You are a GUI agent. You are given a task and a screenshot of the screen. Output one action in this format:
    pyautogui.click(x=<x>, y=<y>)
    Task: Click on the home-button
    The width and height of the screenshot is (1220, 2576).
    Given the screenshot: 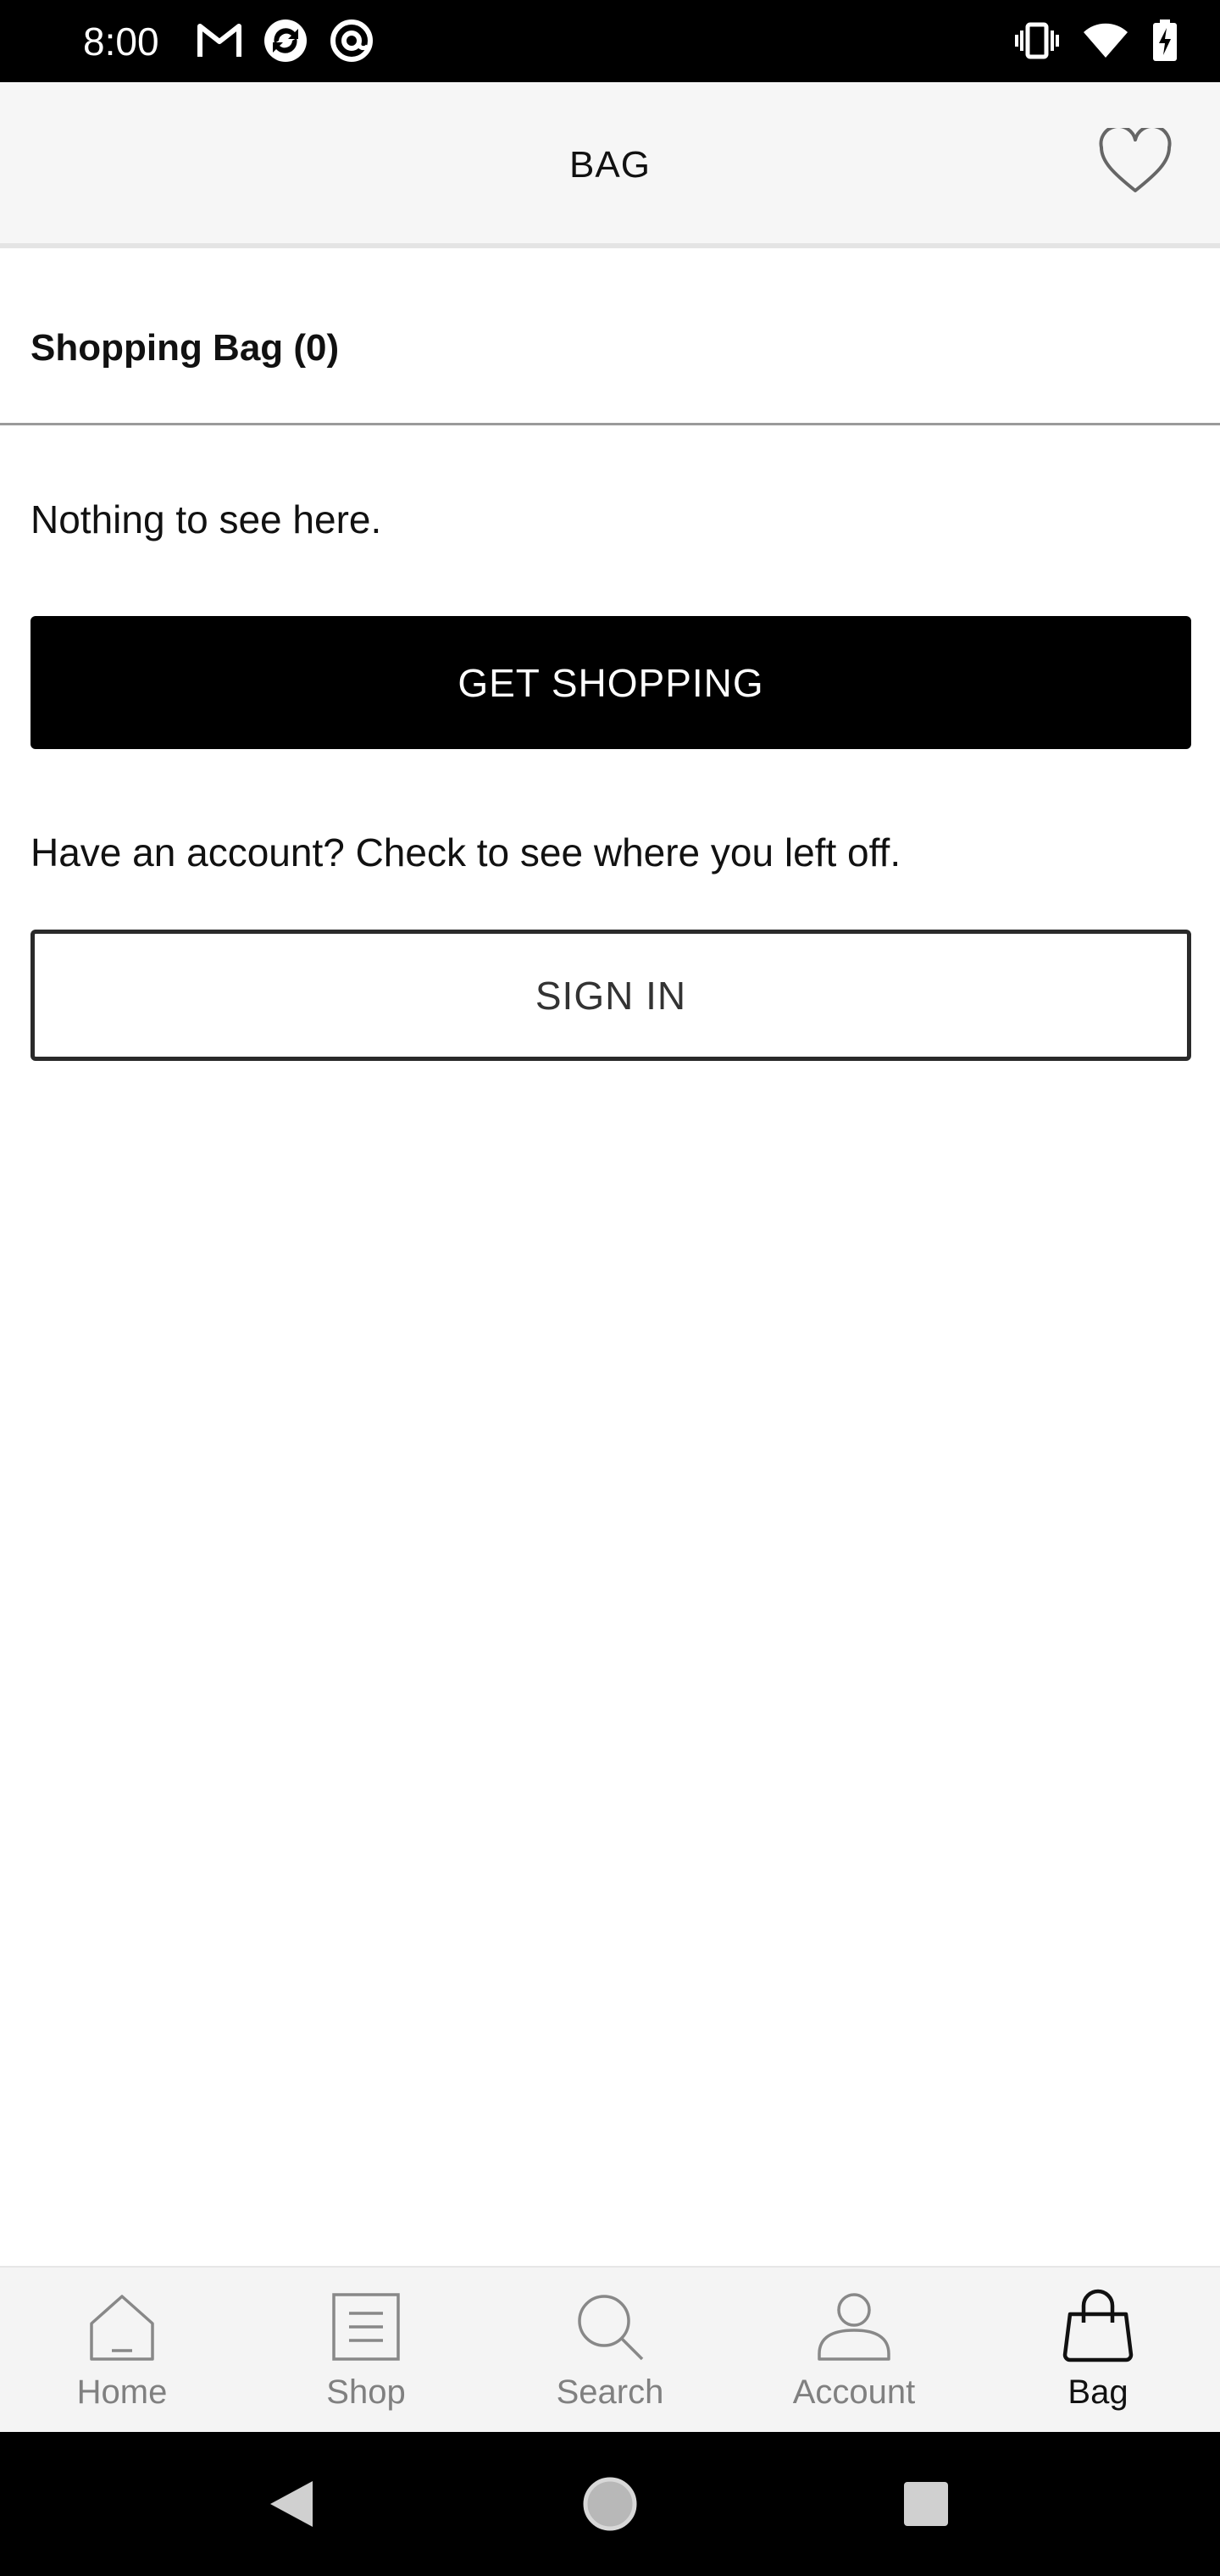 What is the action you would take?
    pyautogui.click(x=610, y=2506)
    